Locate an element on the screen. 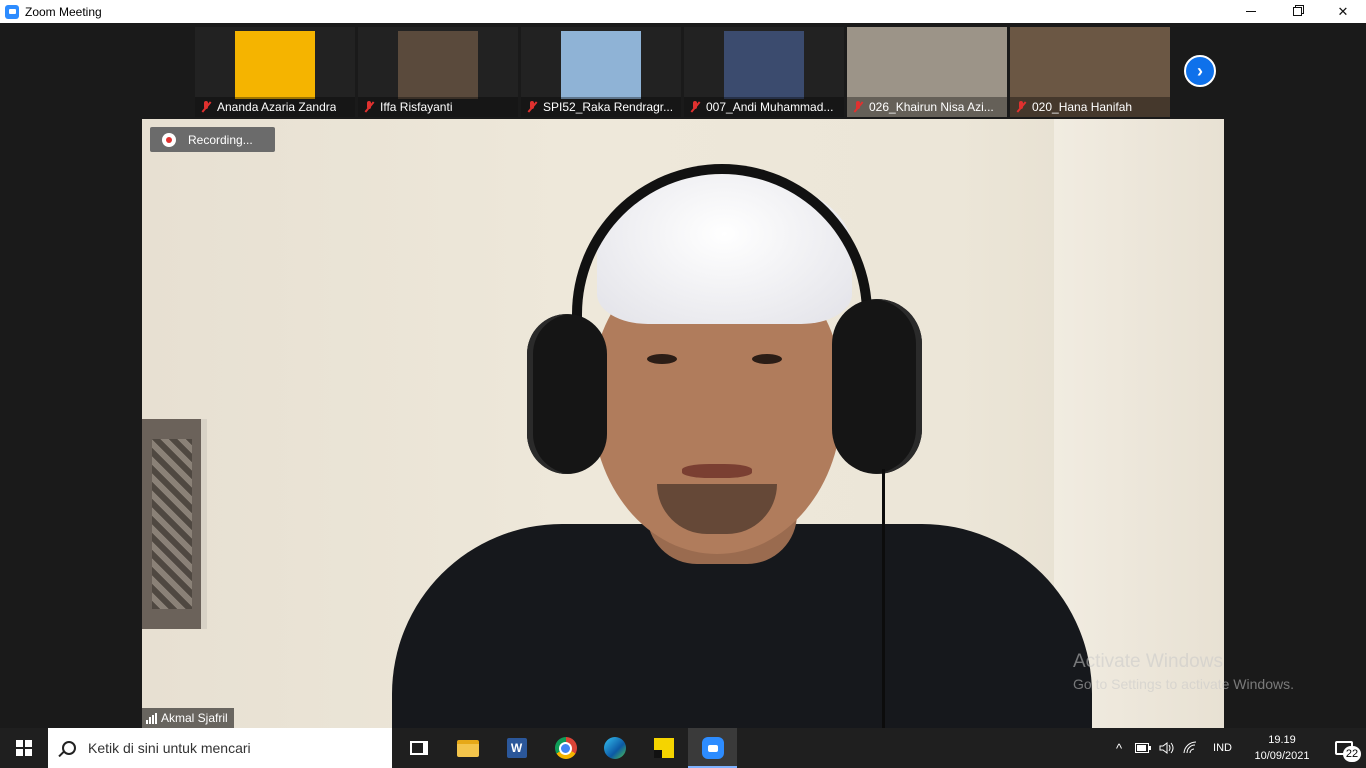  edge-icon is located at coordinates (614, 748).